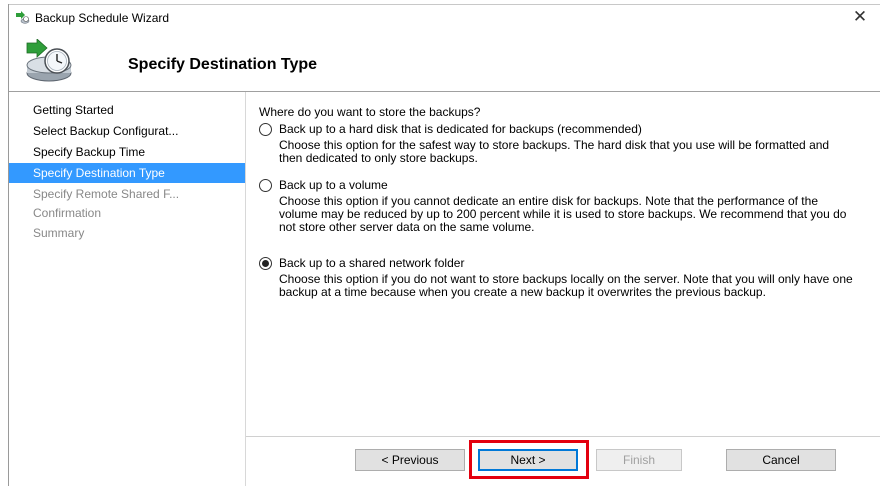  What do you see at coordinates (781, 460) in the screenshot?
I see `cancel-button: Cancel` at bounding box center [781, 460].